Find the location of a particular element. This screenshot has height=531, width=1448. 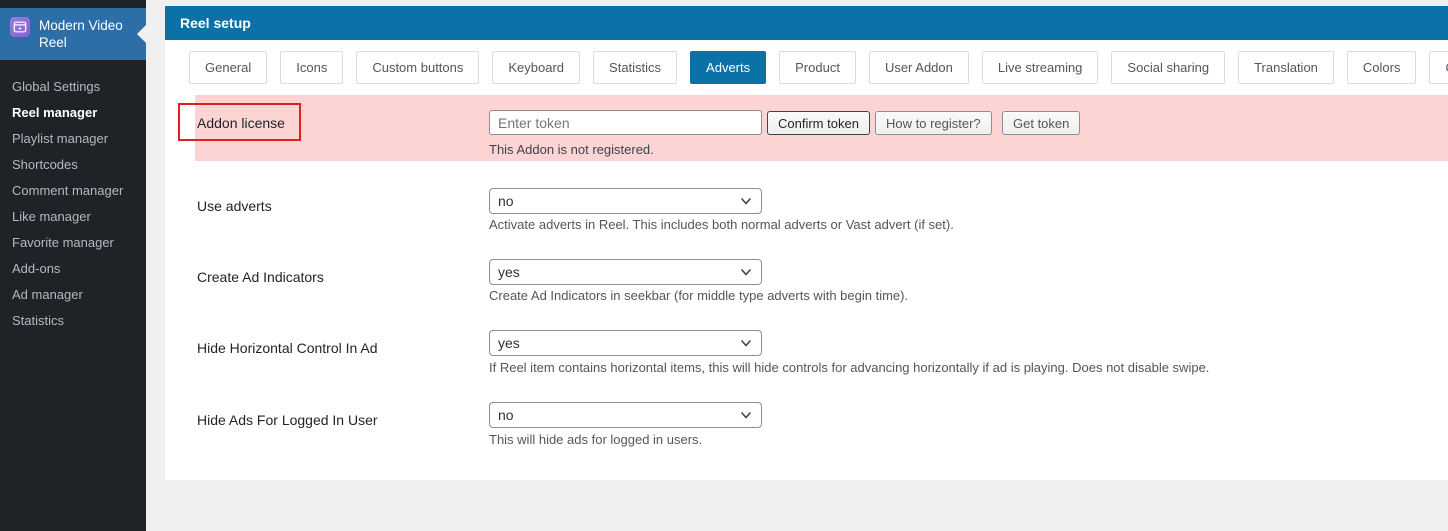

sidebar-item-ad-manager: Ad manager is located at coordinates (73, 295).